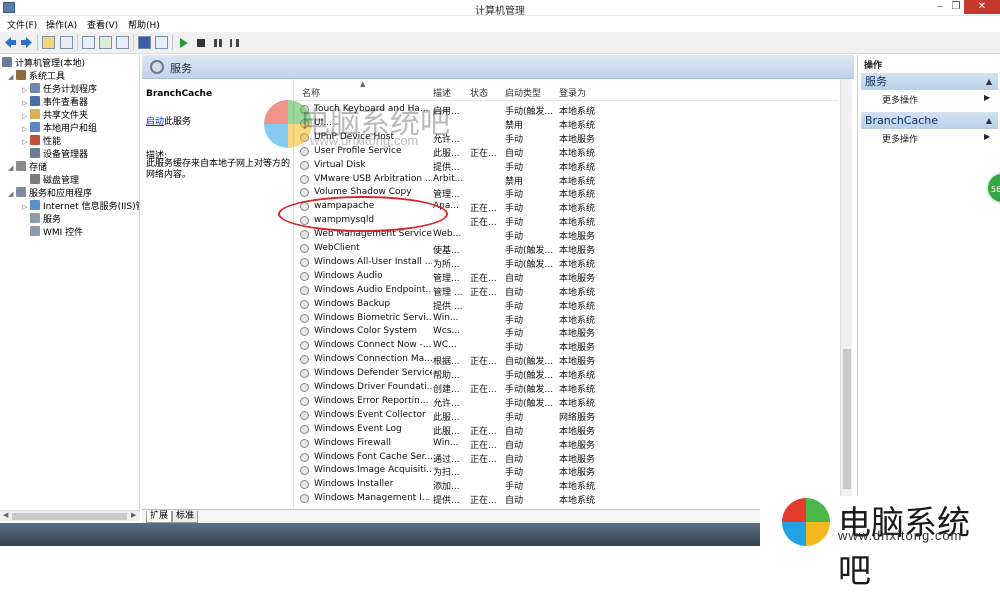 The image size is (1000, 592). Describe the element at coordinates (50, 193) in the screenshot. I see `tree-item-services-and-apps: ◢ 服务和应用程序` at that location.